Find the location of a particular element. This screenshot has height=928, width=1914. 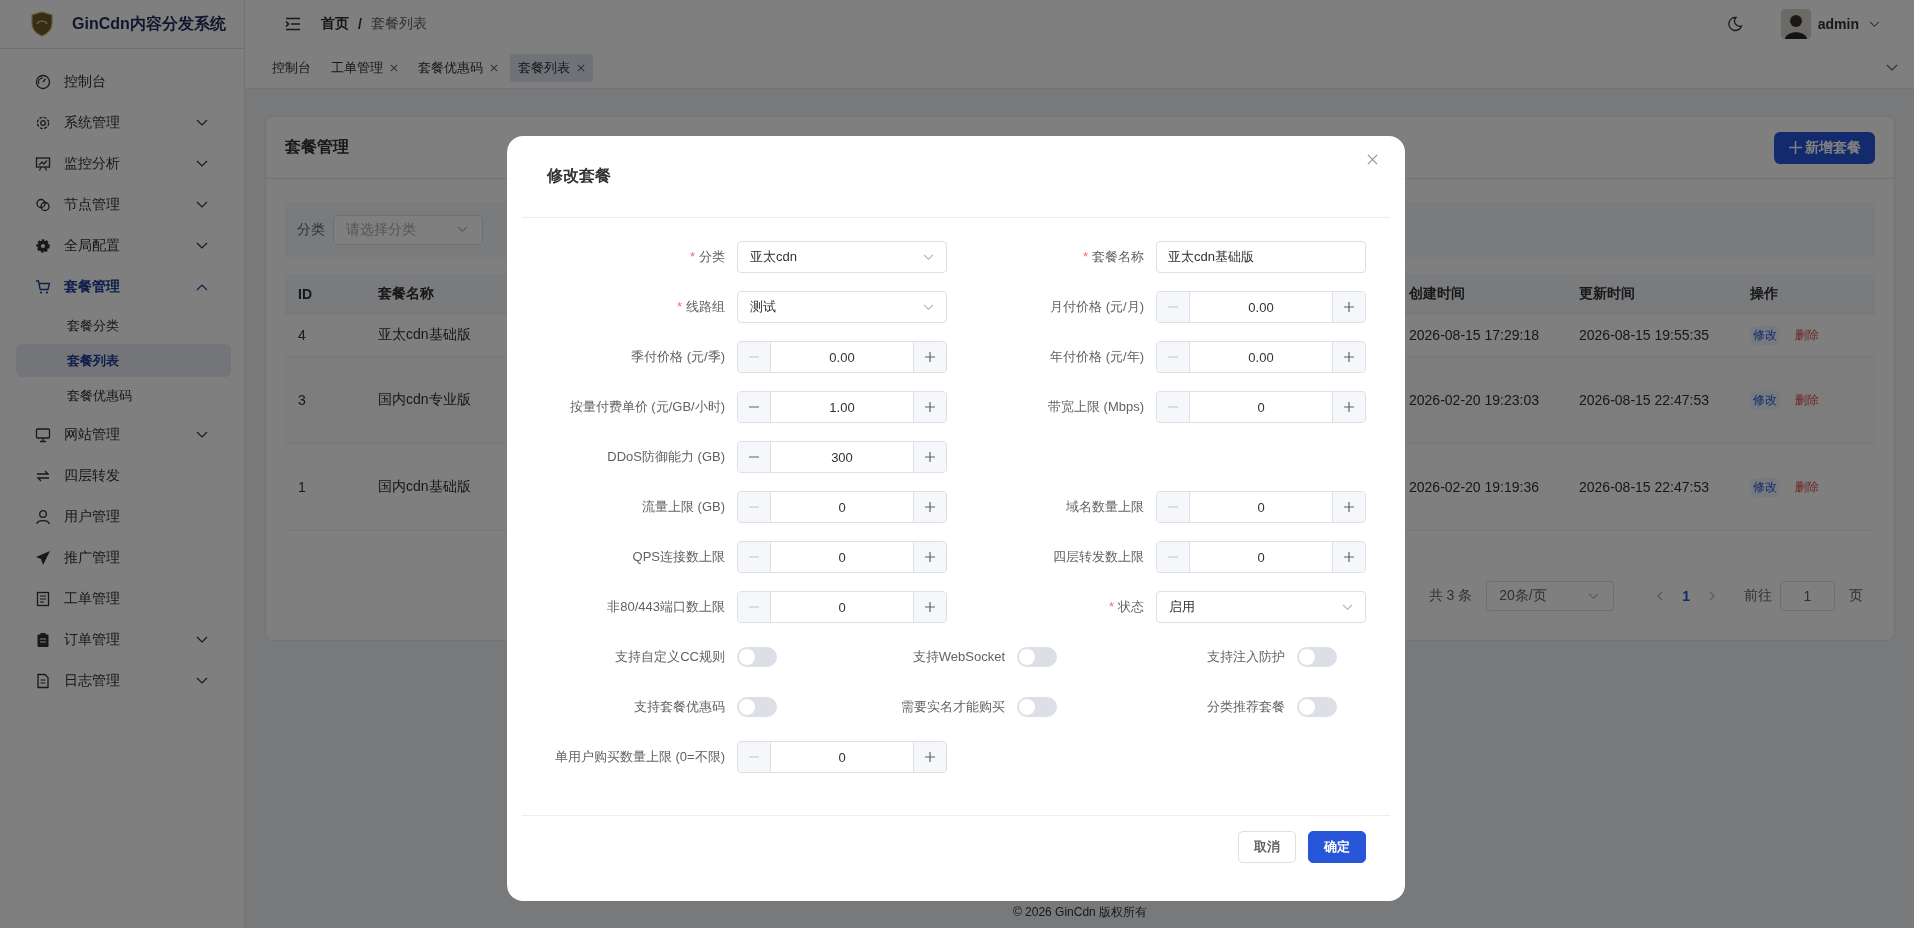

caret-icon is located at coordinates (1874, 24).